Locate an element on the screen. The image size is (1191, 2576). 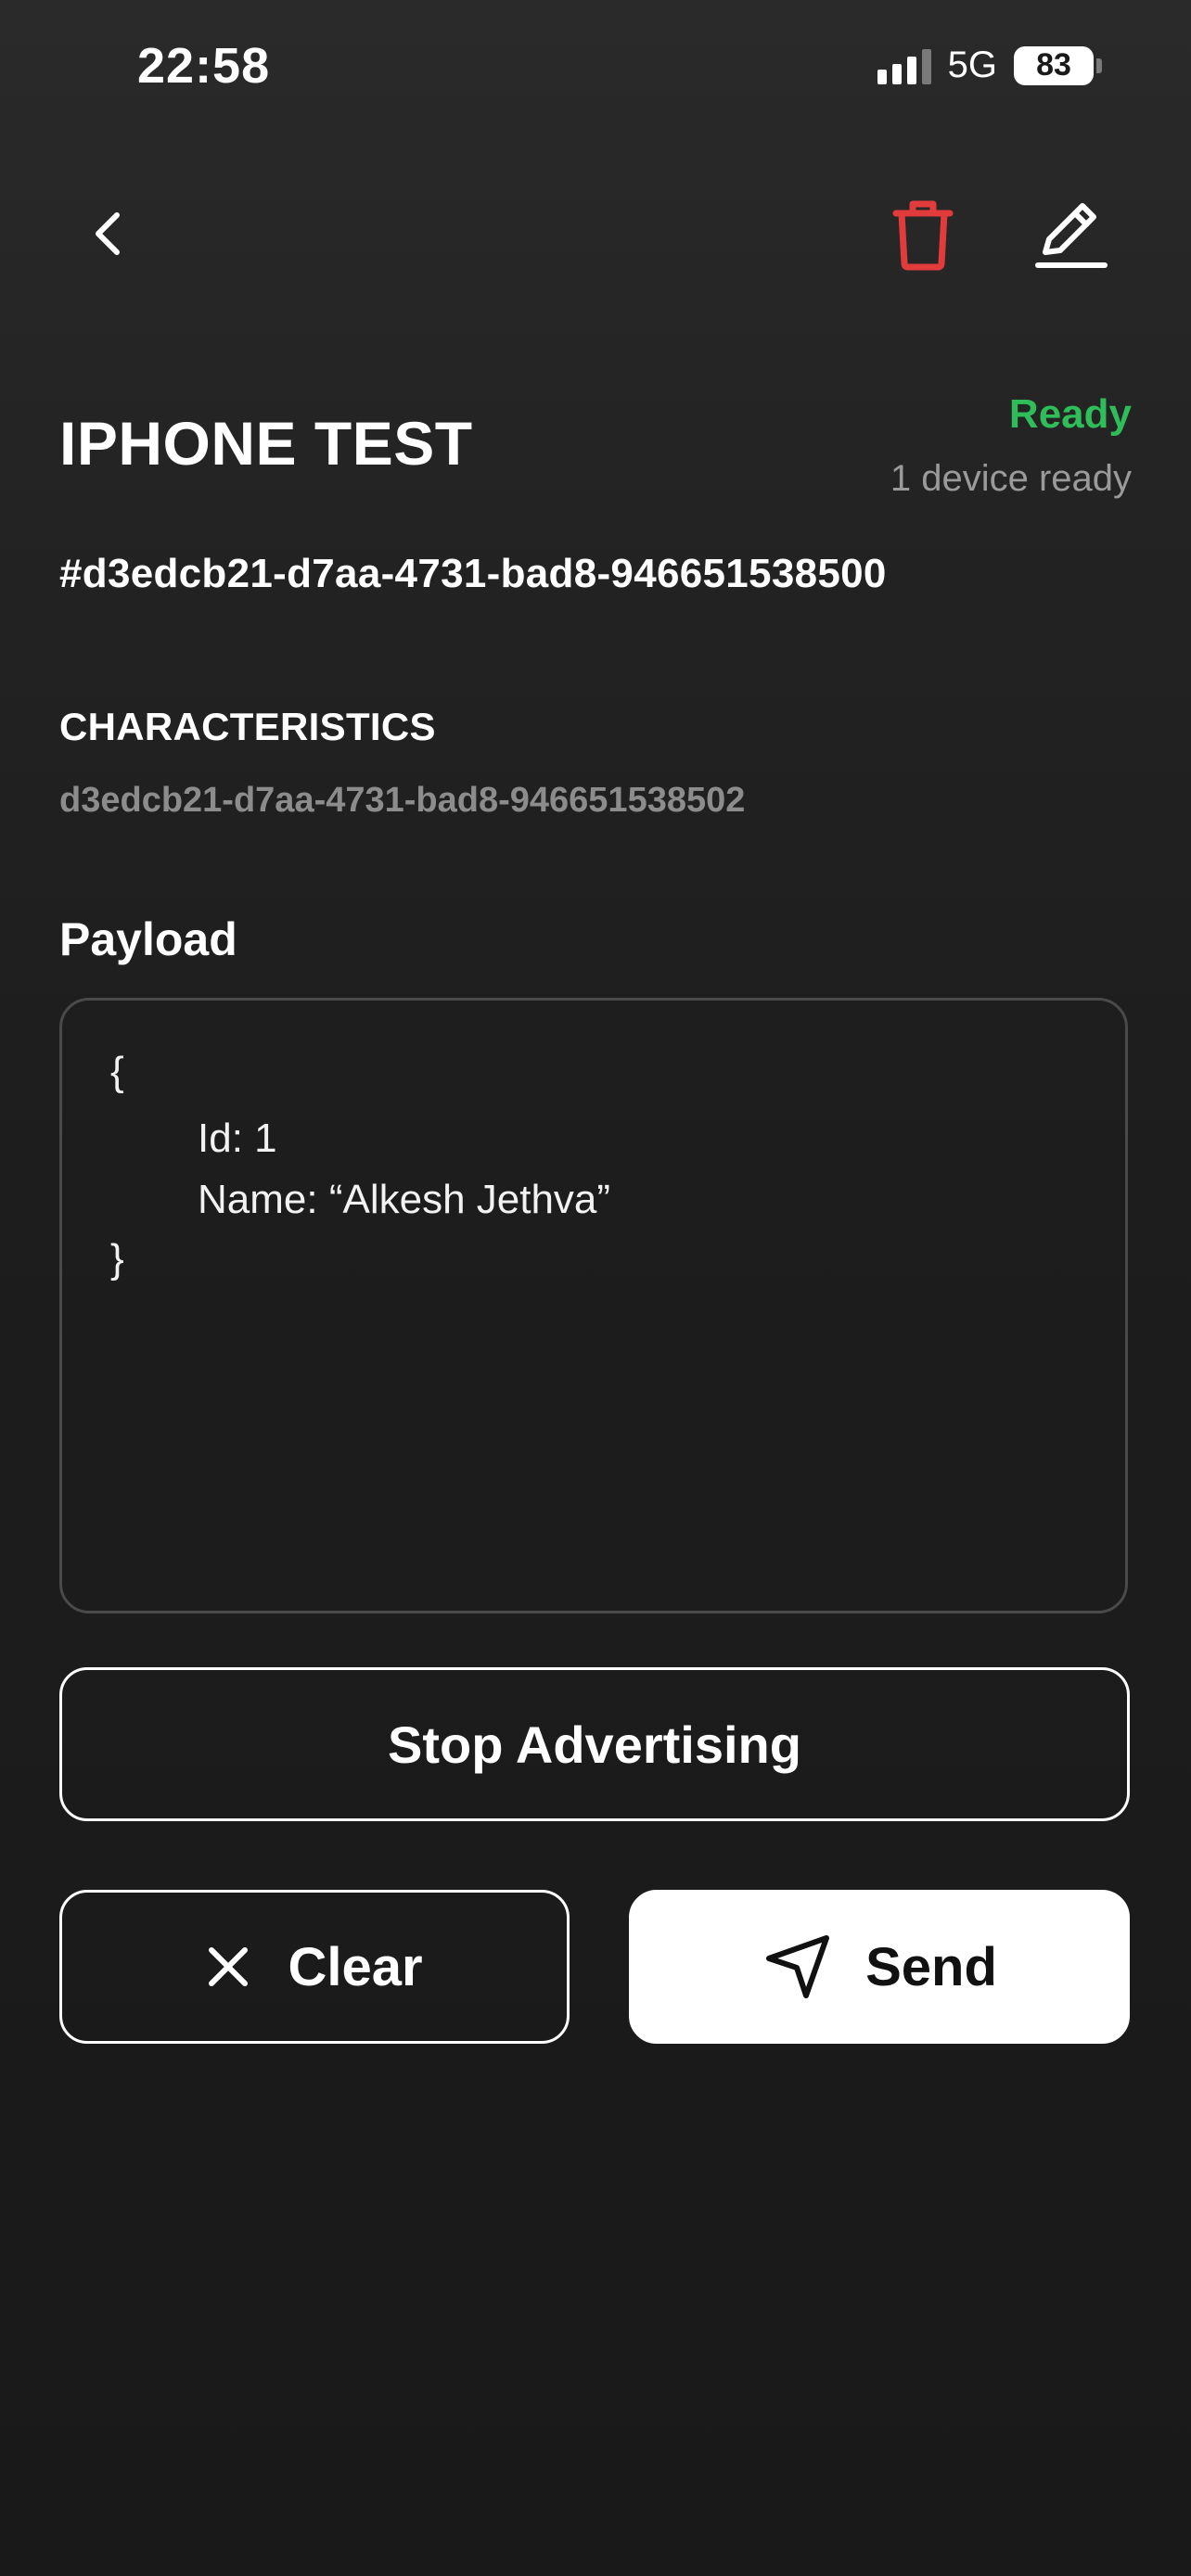
network-type: 5G is located at coordinates (972, 65).